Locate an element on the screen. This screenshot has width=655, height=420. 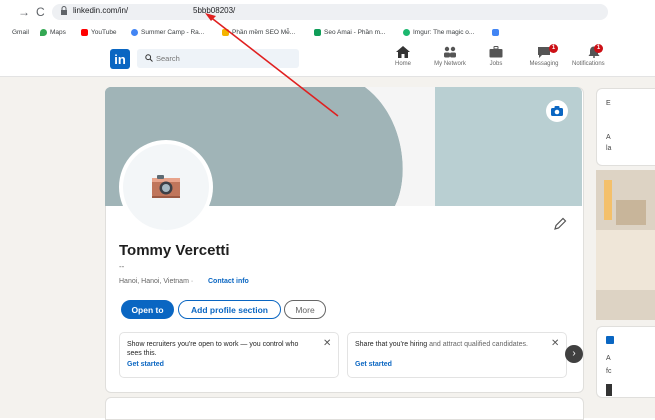
nav-messaging-label: Messaging is located at coordinates (544, 64).